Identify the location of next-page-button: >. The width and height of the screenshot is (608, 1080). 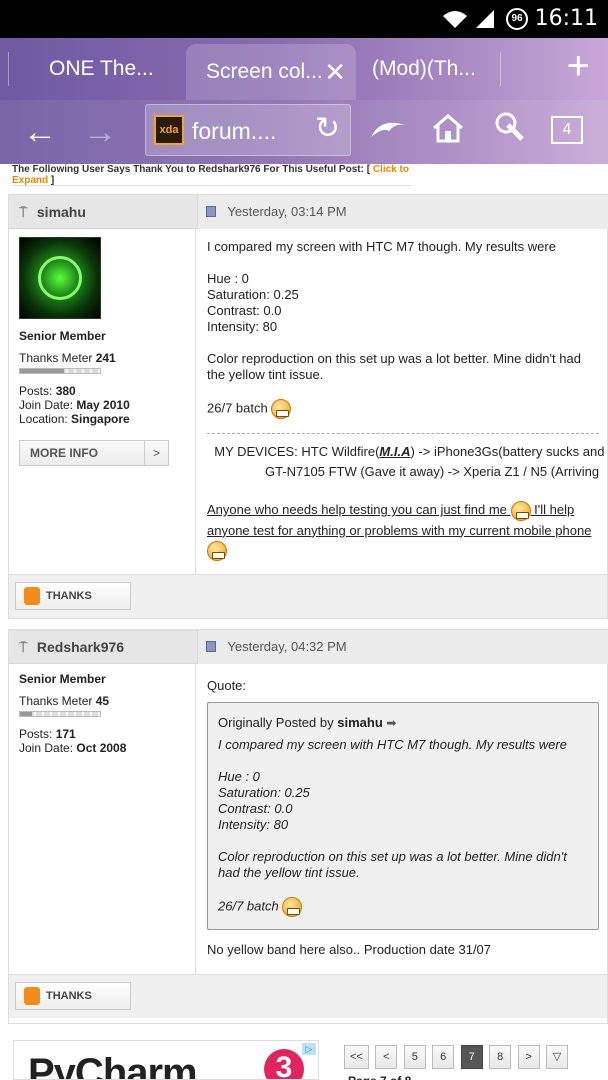
(528, 1057).